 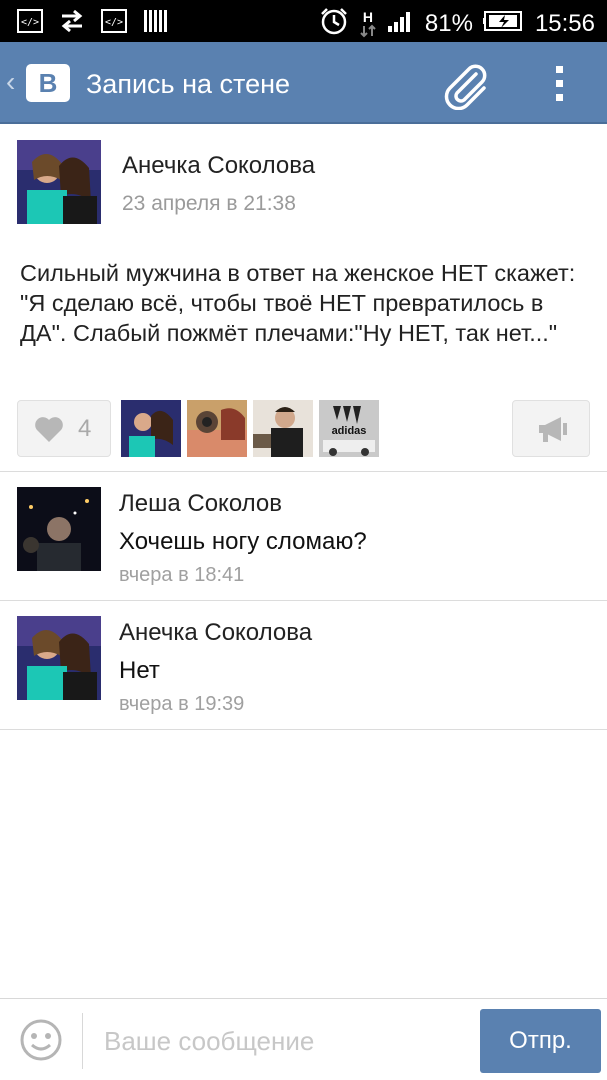 What do you see at coordinates (349, 431) in the screenshot?
I see `svg-text: adidas` at bounding box center [349, 431].